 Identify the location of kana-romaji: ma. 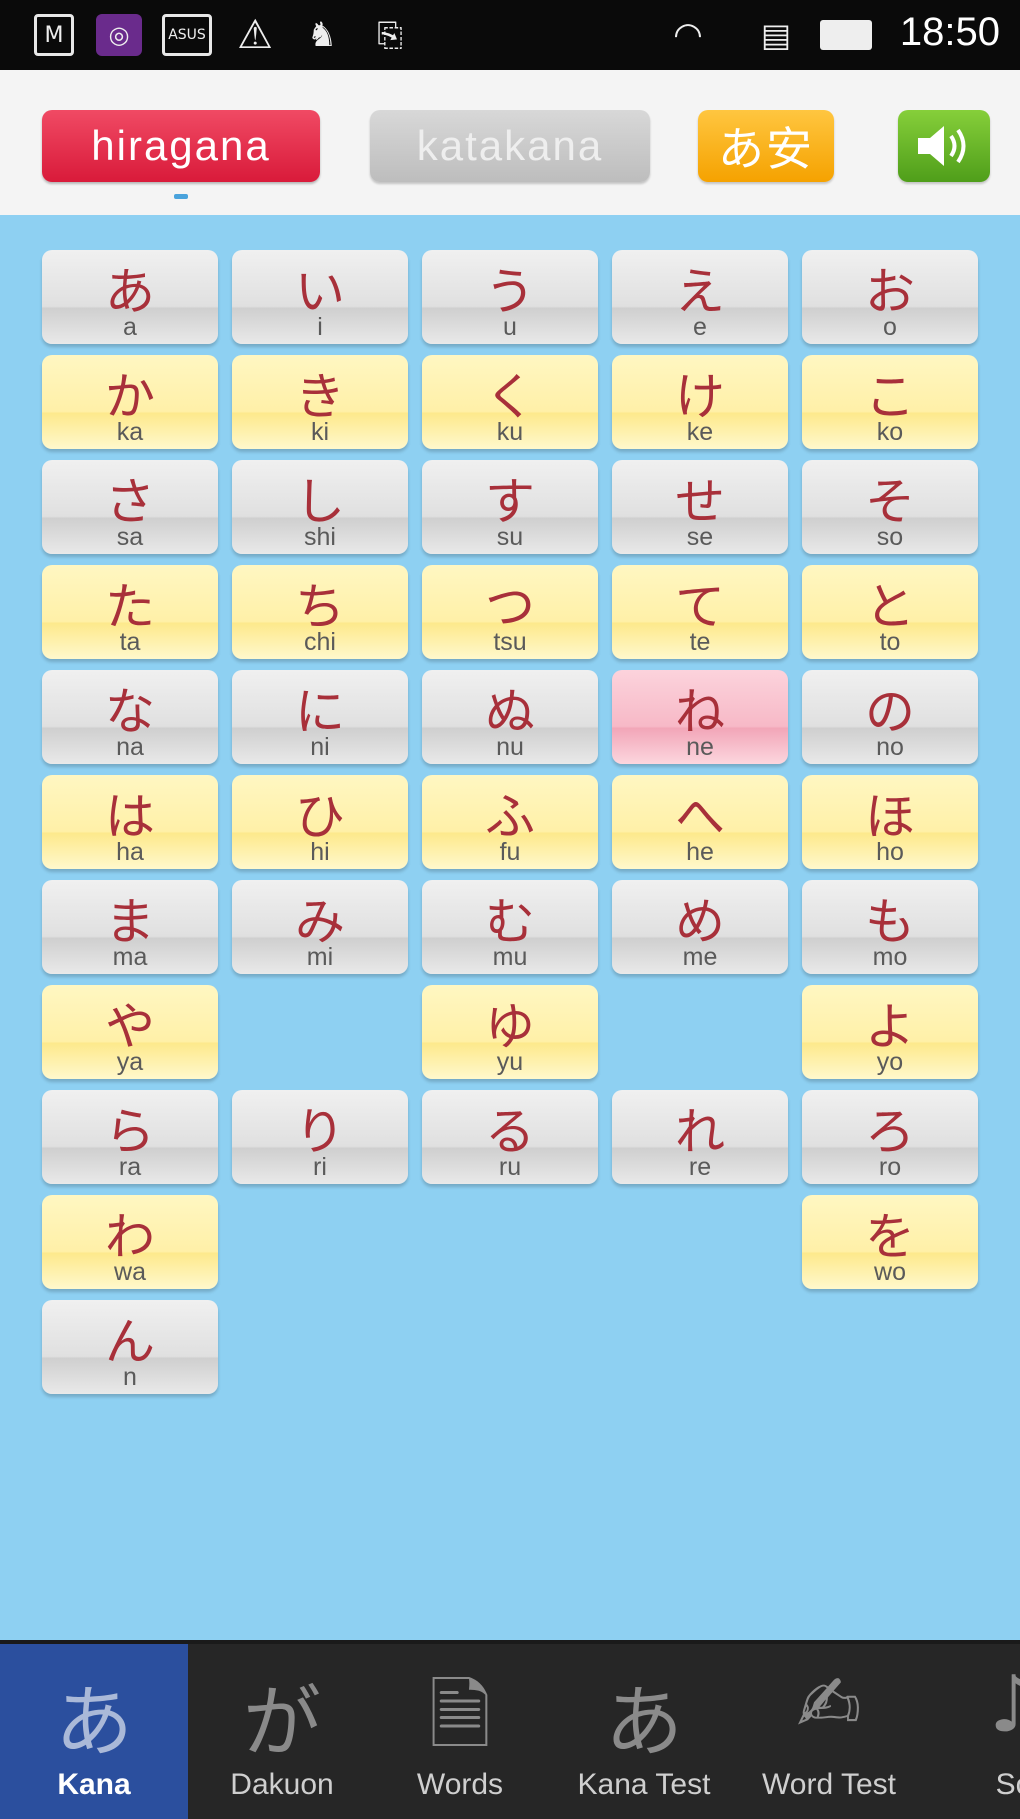
(130, 957).